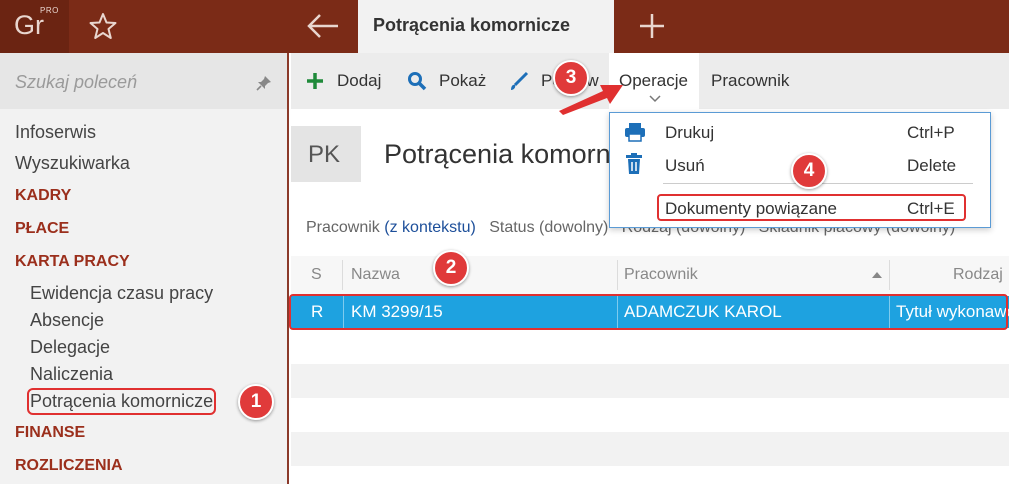 Image resolution: width=1009 pixels, height=484 pixels. I want to click on step-badge-2: 2, so click(451, 268).